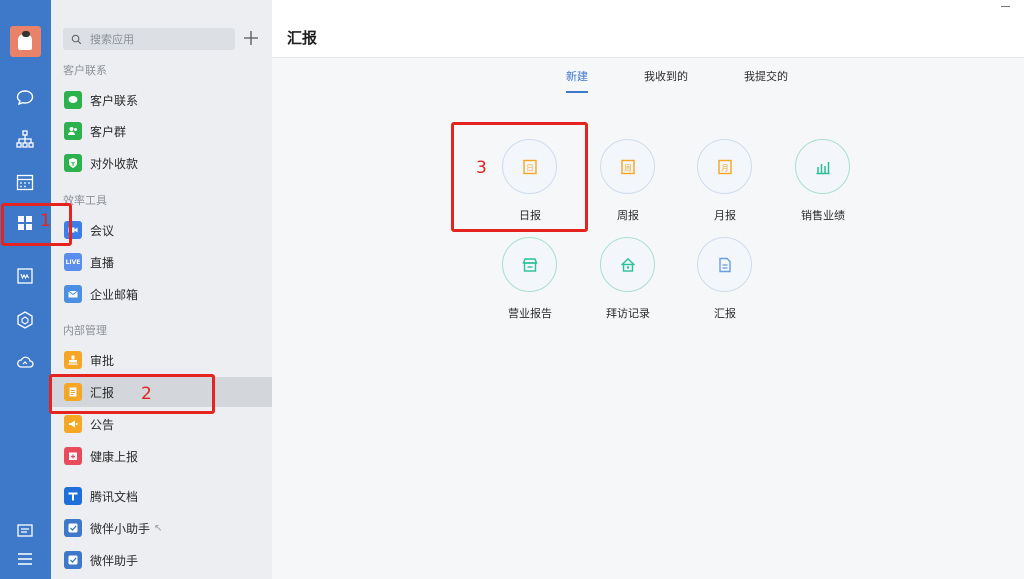 This screenshot has width=1024, height=579. I want to click on store-icon, so click(529, 264).